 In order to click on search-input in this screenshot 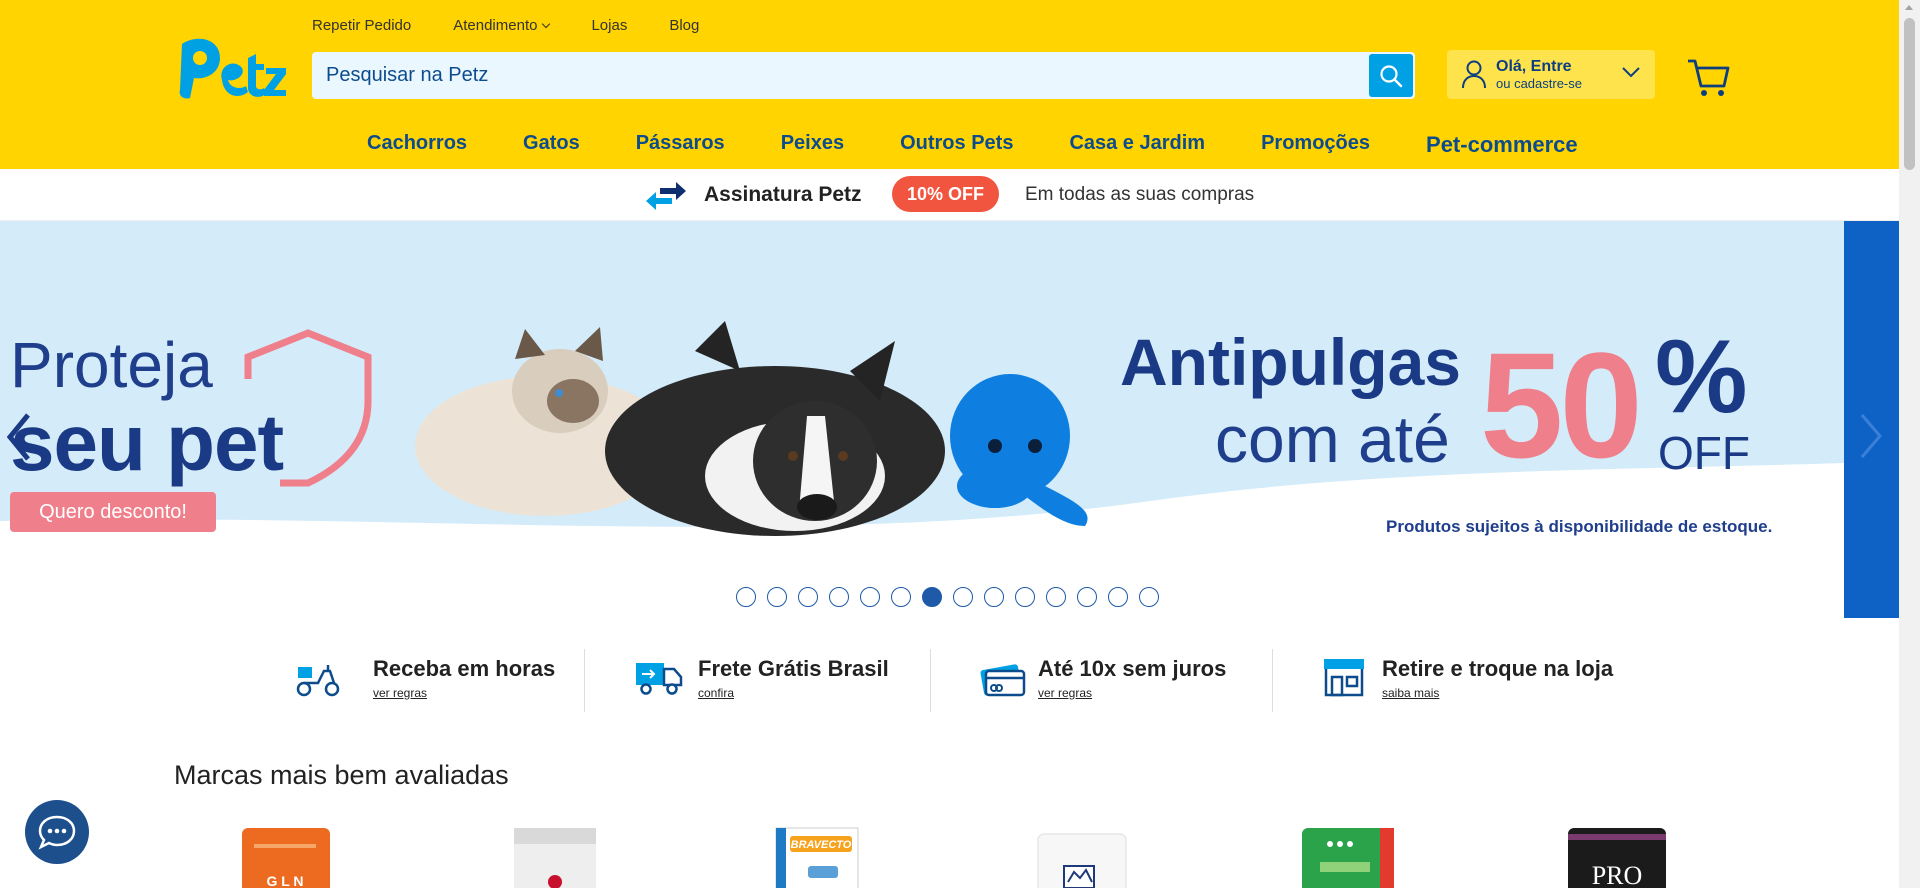, I will do `click(840, 75)`.